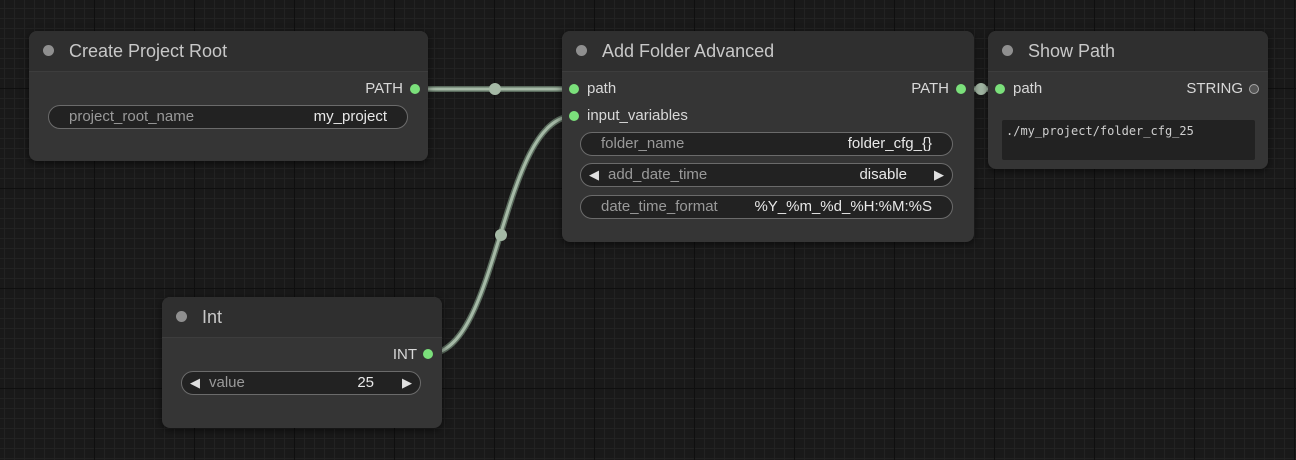  I want to click on output-slot-string, so click(1254, 89).